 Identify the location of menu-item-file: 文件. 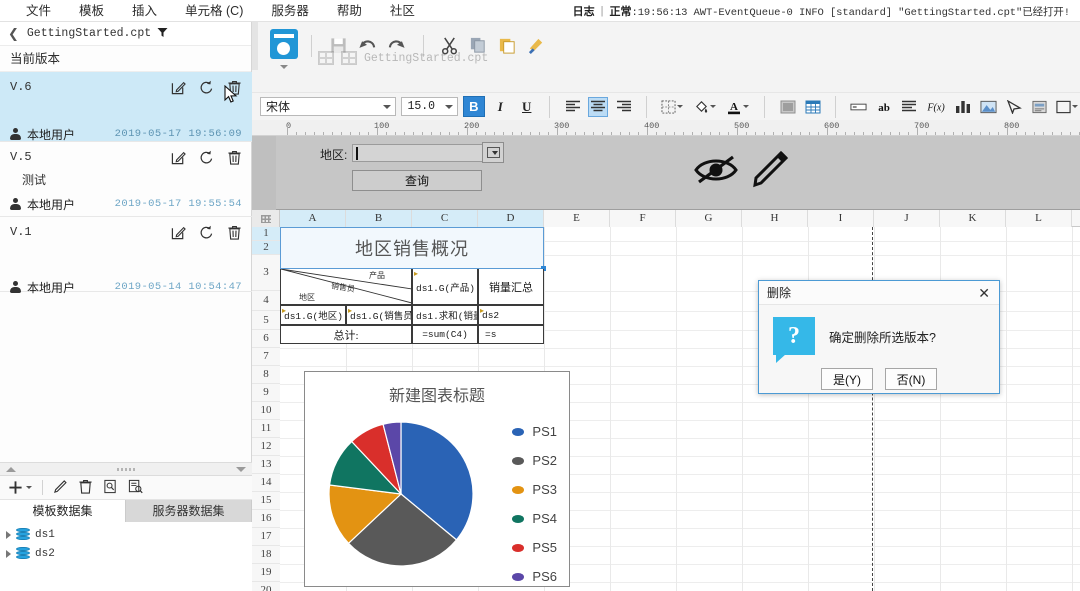
(38, 11).